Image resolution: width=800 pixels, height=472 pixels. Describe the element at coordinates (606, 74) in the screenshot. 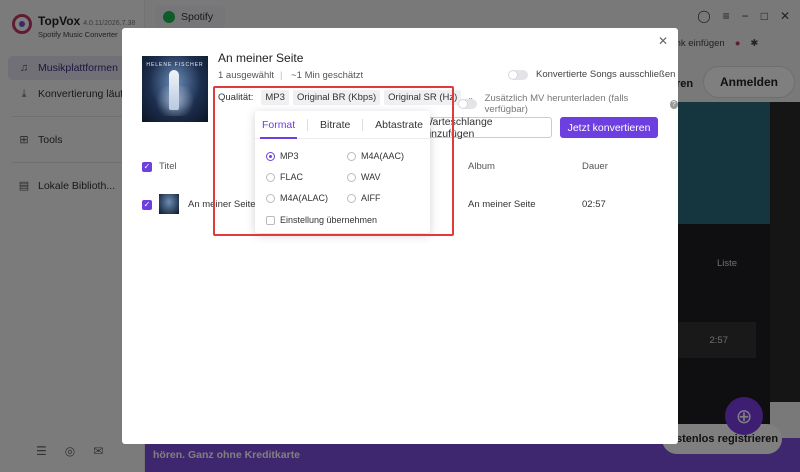

I see `exclude-converted-label: Konvertierte Songs ausschließen` at that location.